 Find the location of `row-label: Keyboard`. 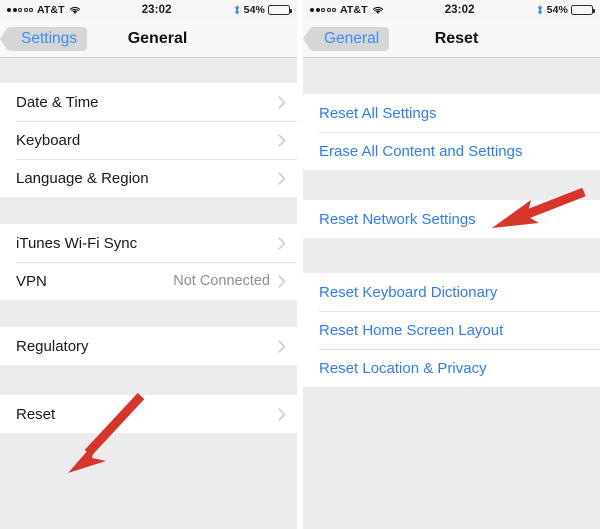

row-label: Keyboard is located at coordinates (48, 140).